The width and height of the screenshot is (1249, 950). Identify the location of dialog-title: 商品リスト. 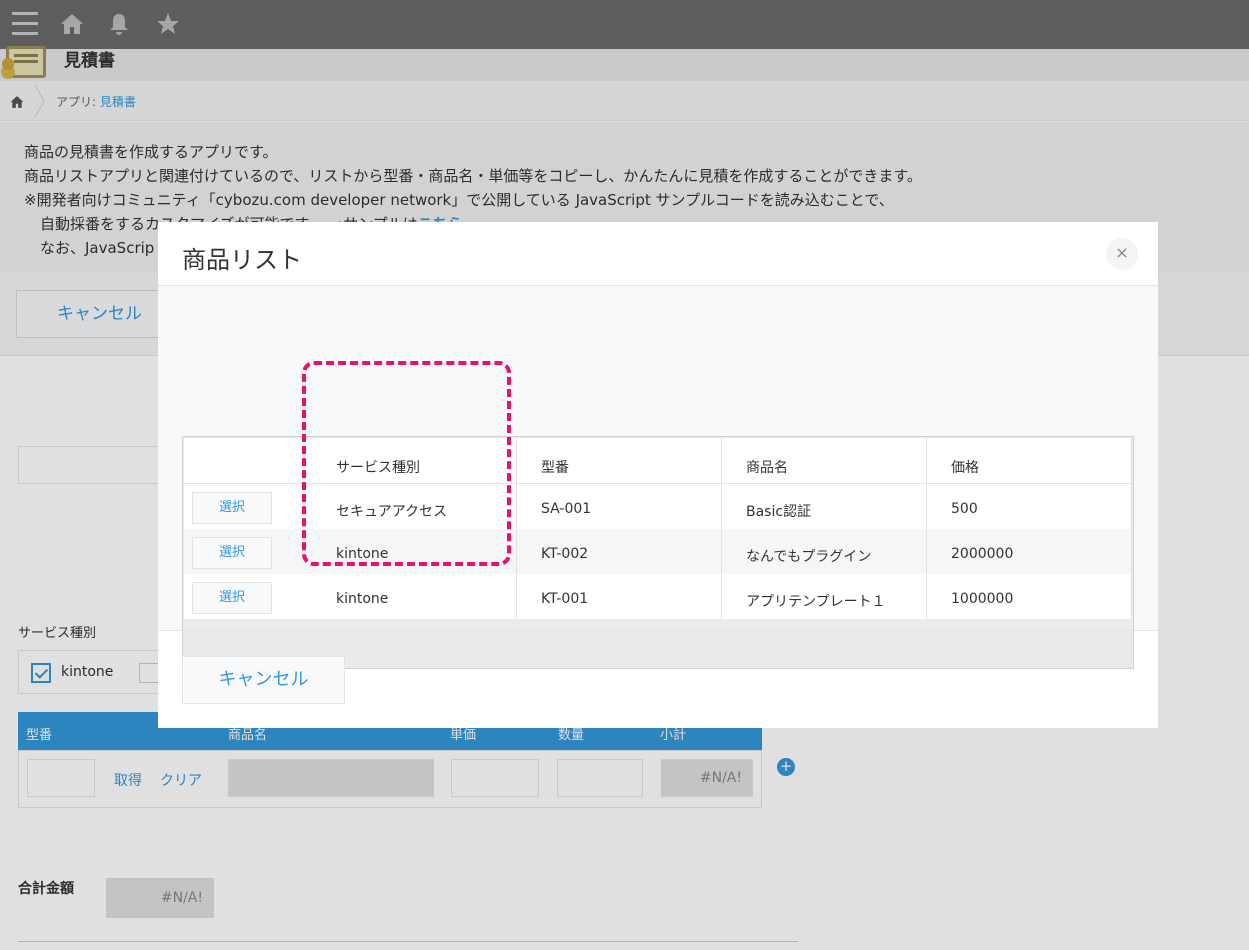
(242, 260).